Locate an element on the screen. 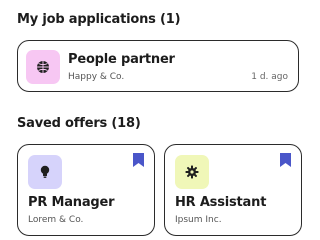  offer-company: Lorem & Co. is located at coordinates (56, 220).